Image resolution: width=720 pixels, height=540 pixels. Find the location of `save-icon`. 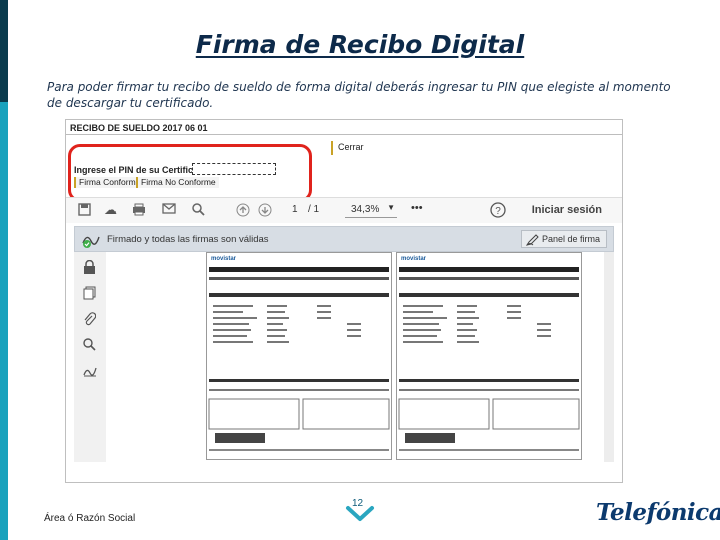

save-icon is located at coordinates (84, 211).